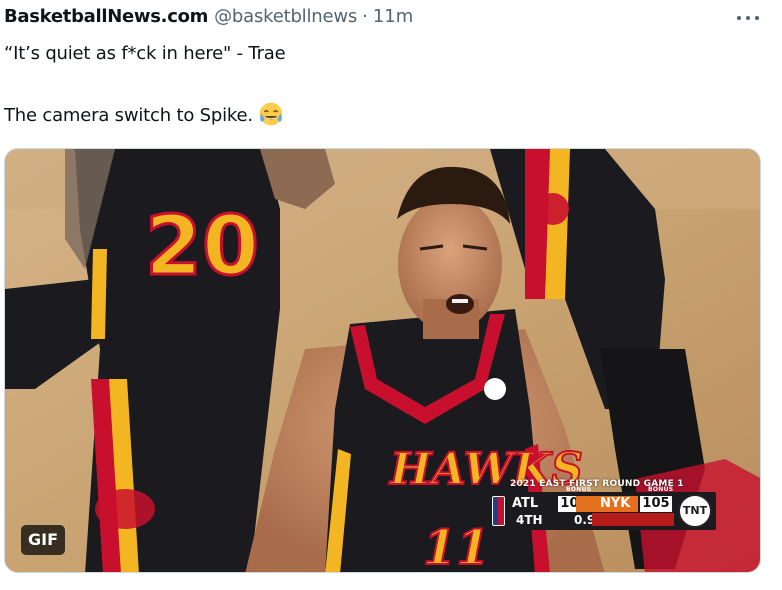 This screenshot has width=782, height=590. Describe the element at coordinates (579, 489) in the screenshot. I see `home-bonus-label: BONUS` at that location.